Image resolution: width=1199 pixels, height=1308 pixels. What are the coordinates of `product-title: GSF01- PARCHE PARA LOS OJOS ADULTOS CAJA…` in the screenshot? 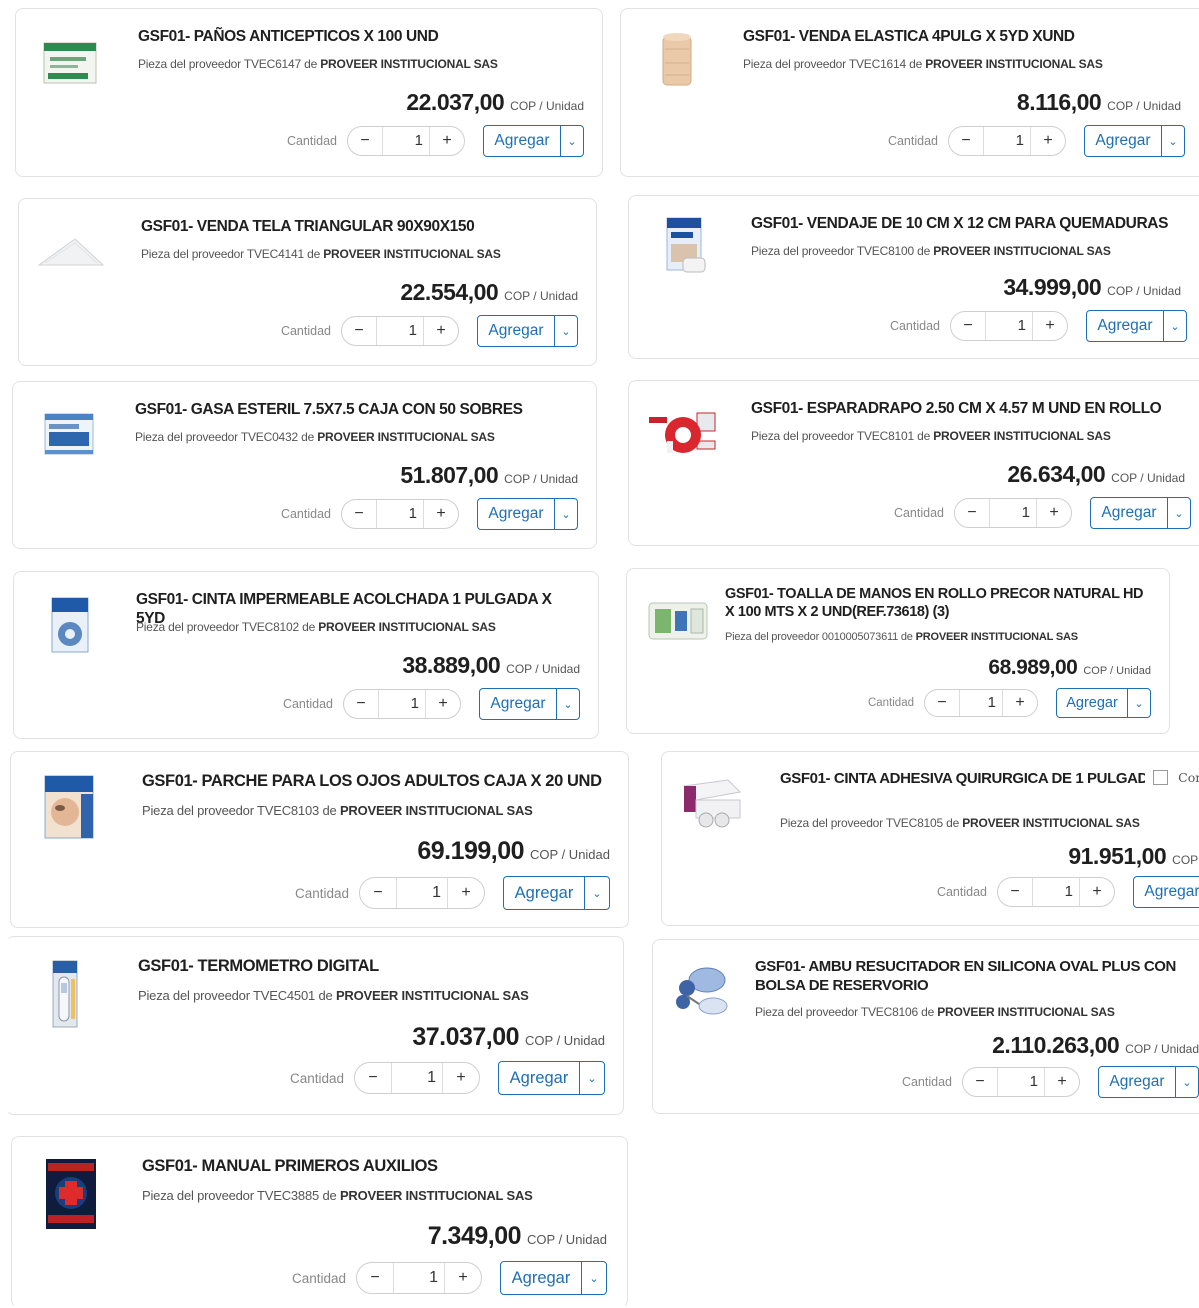 It's located at (375, 781).